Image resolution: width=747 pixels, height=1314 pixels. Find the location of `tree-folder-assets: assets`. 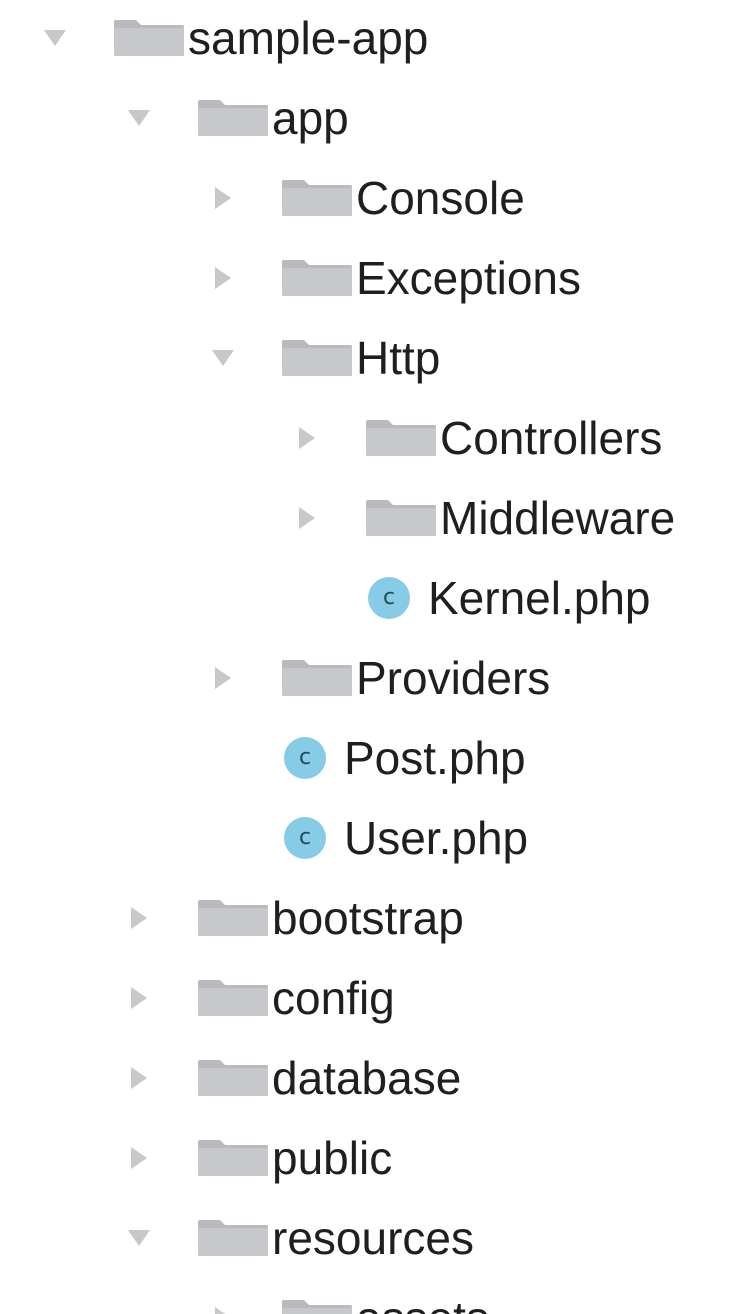

tree-folder-assets: assets is located at coordinates (373, 1296).